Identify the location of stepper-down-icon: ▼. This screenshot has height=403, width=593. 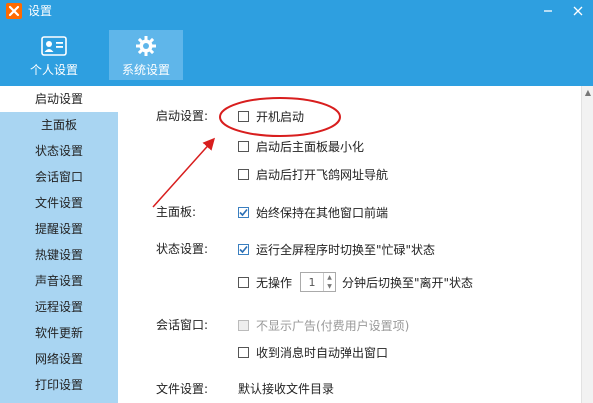
(329, 286).